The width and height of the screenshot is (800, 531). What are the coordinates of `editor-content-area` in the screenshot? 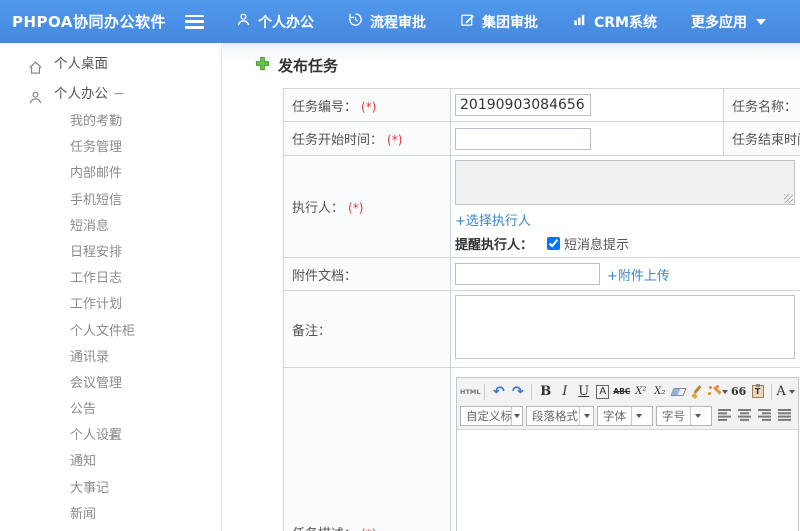 It's located at (627, 480).